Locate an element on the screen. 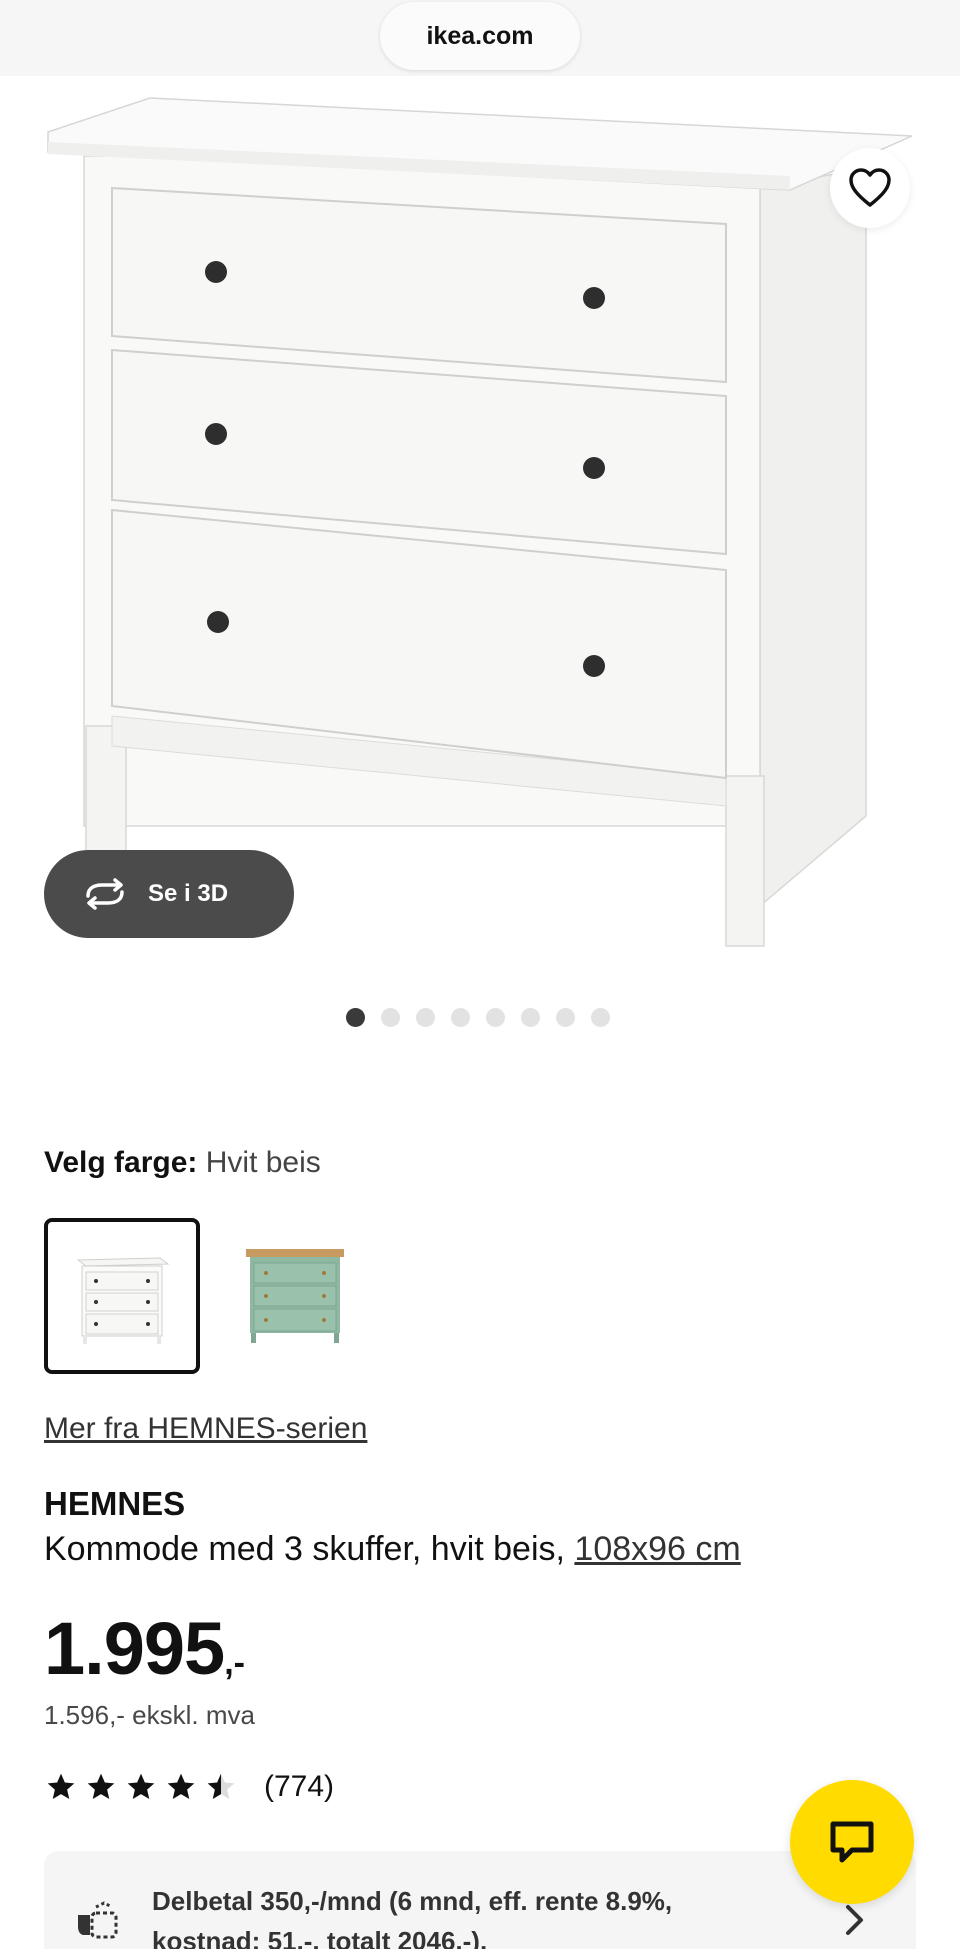 This screenshot has height=1949, width=960. heart-icon is located at coordinates (870, 187).